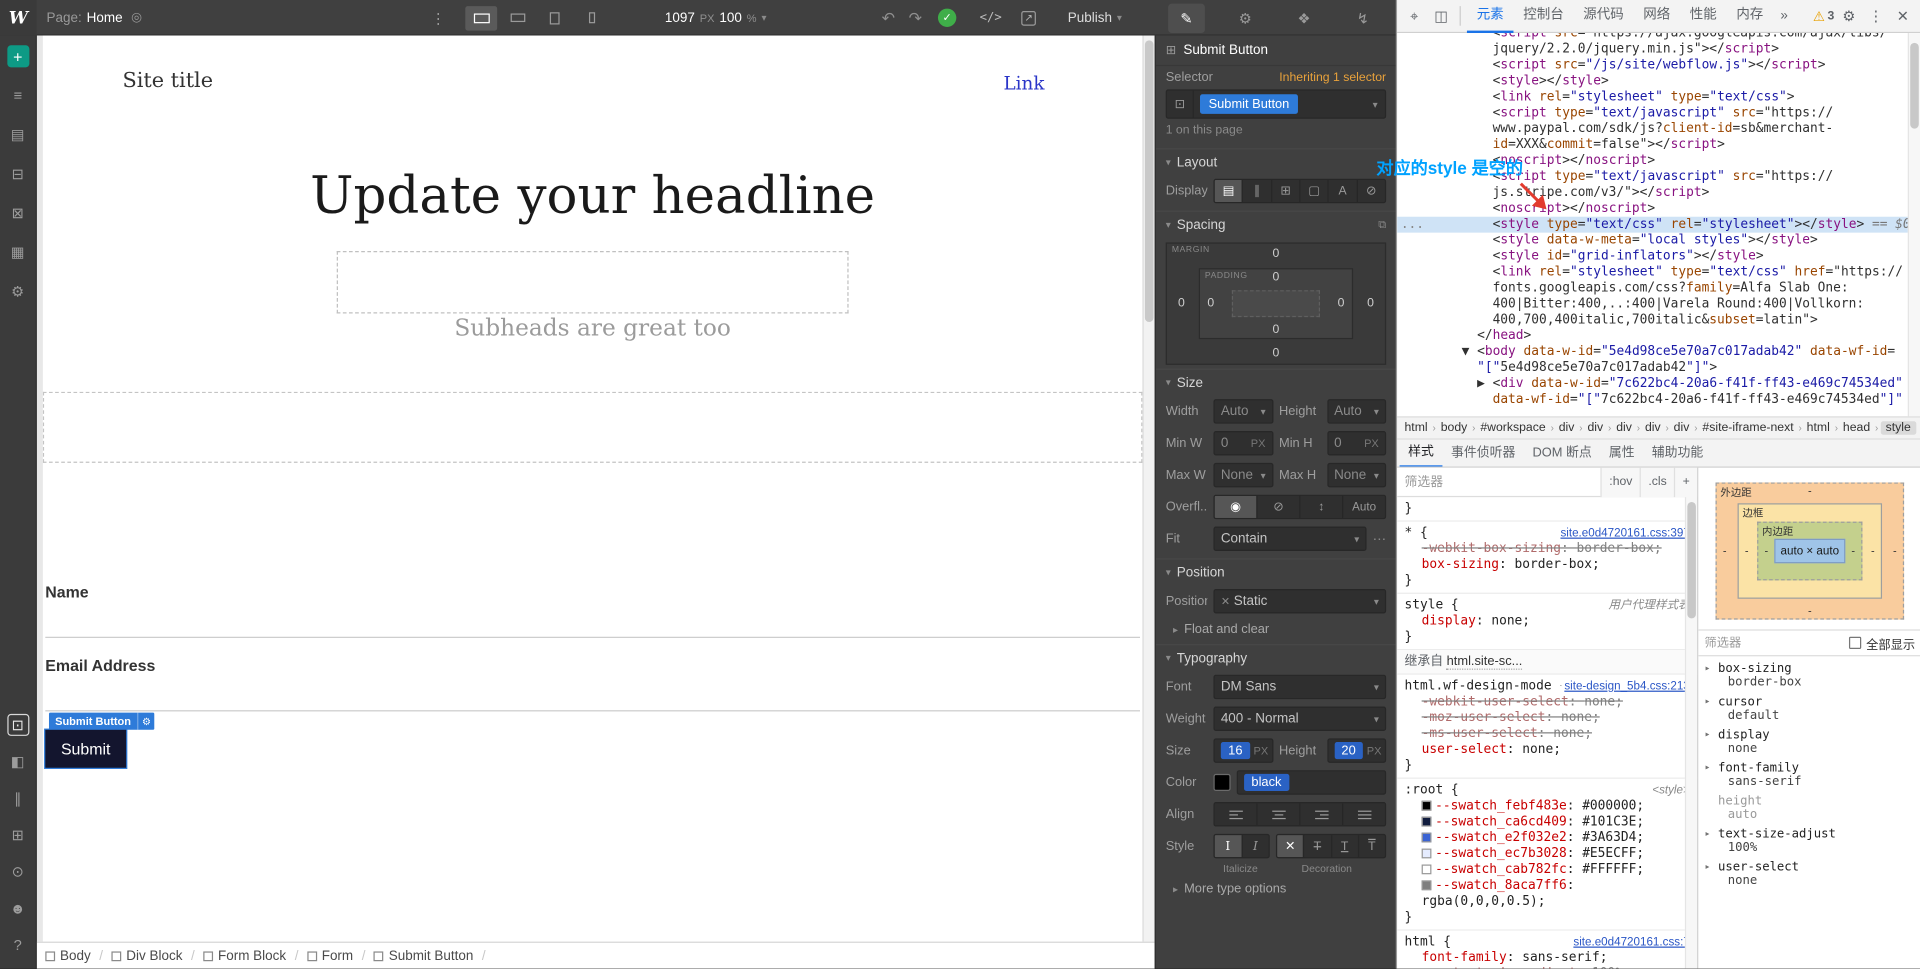  What do you see at coordinates (1363, 814) in the screenshot?
I see `align-justify-icon` at bounding box center [1363, 814].